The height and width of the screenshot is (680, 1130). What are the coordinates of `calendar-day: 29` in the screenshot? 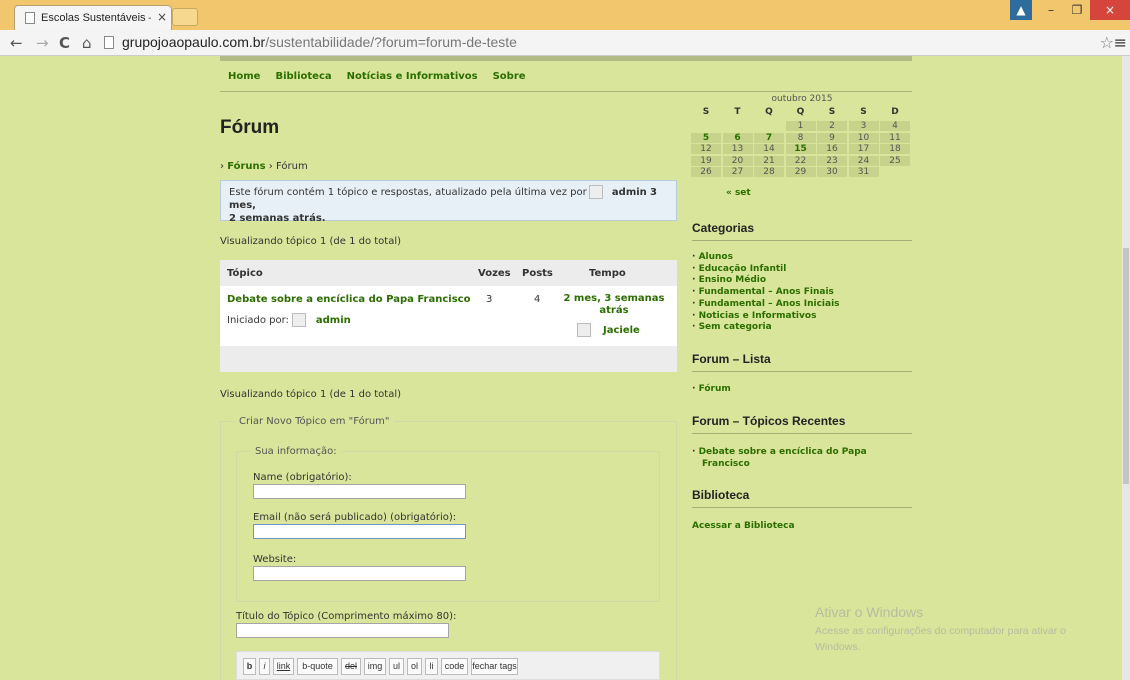 It's located at (800, 172).